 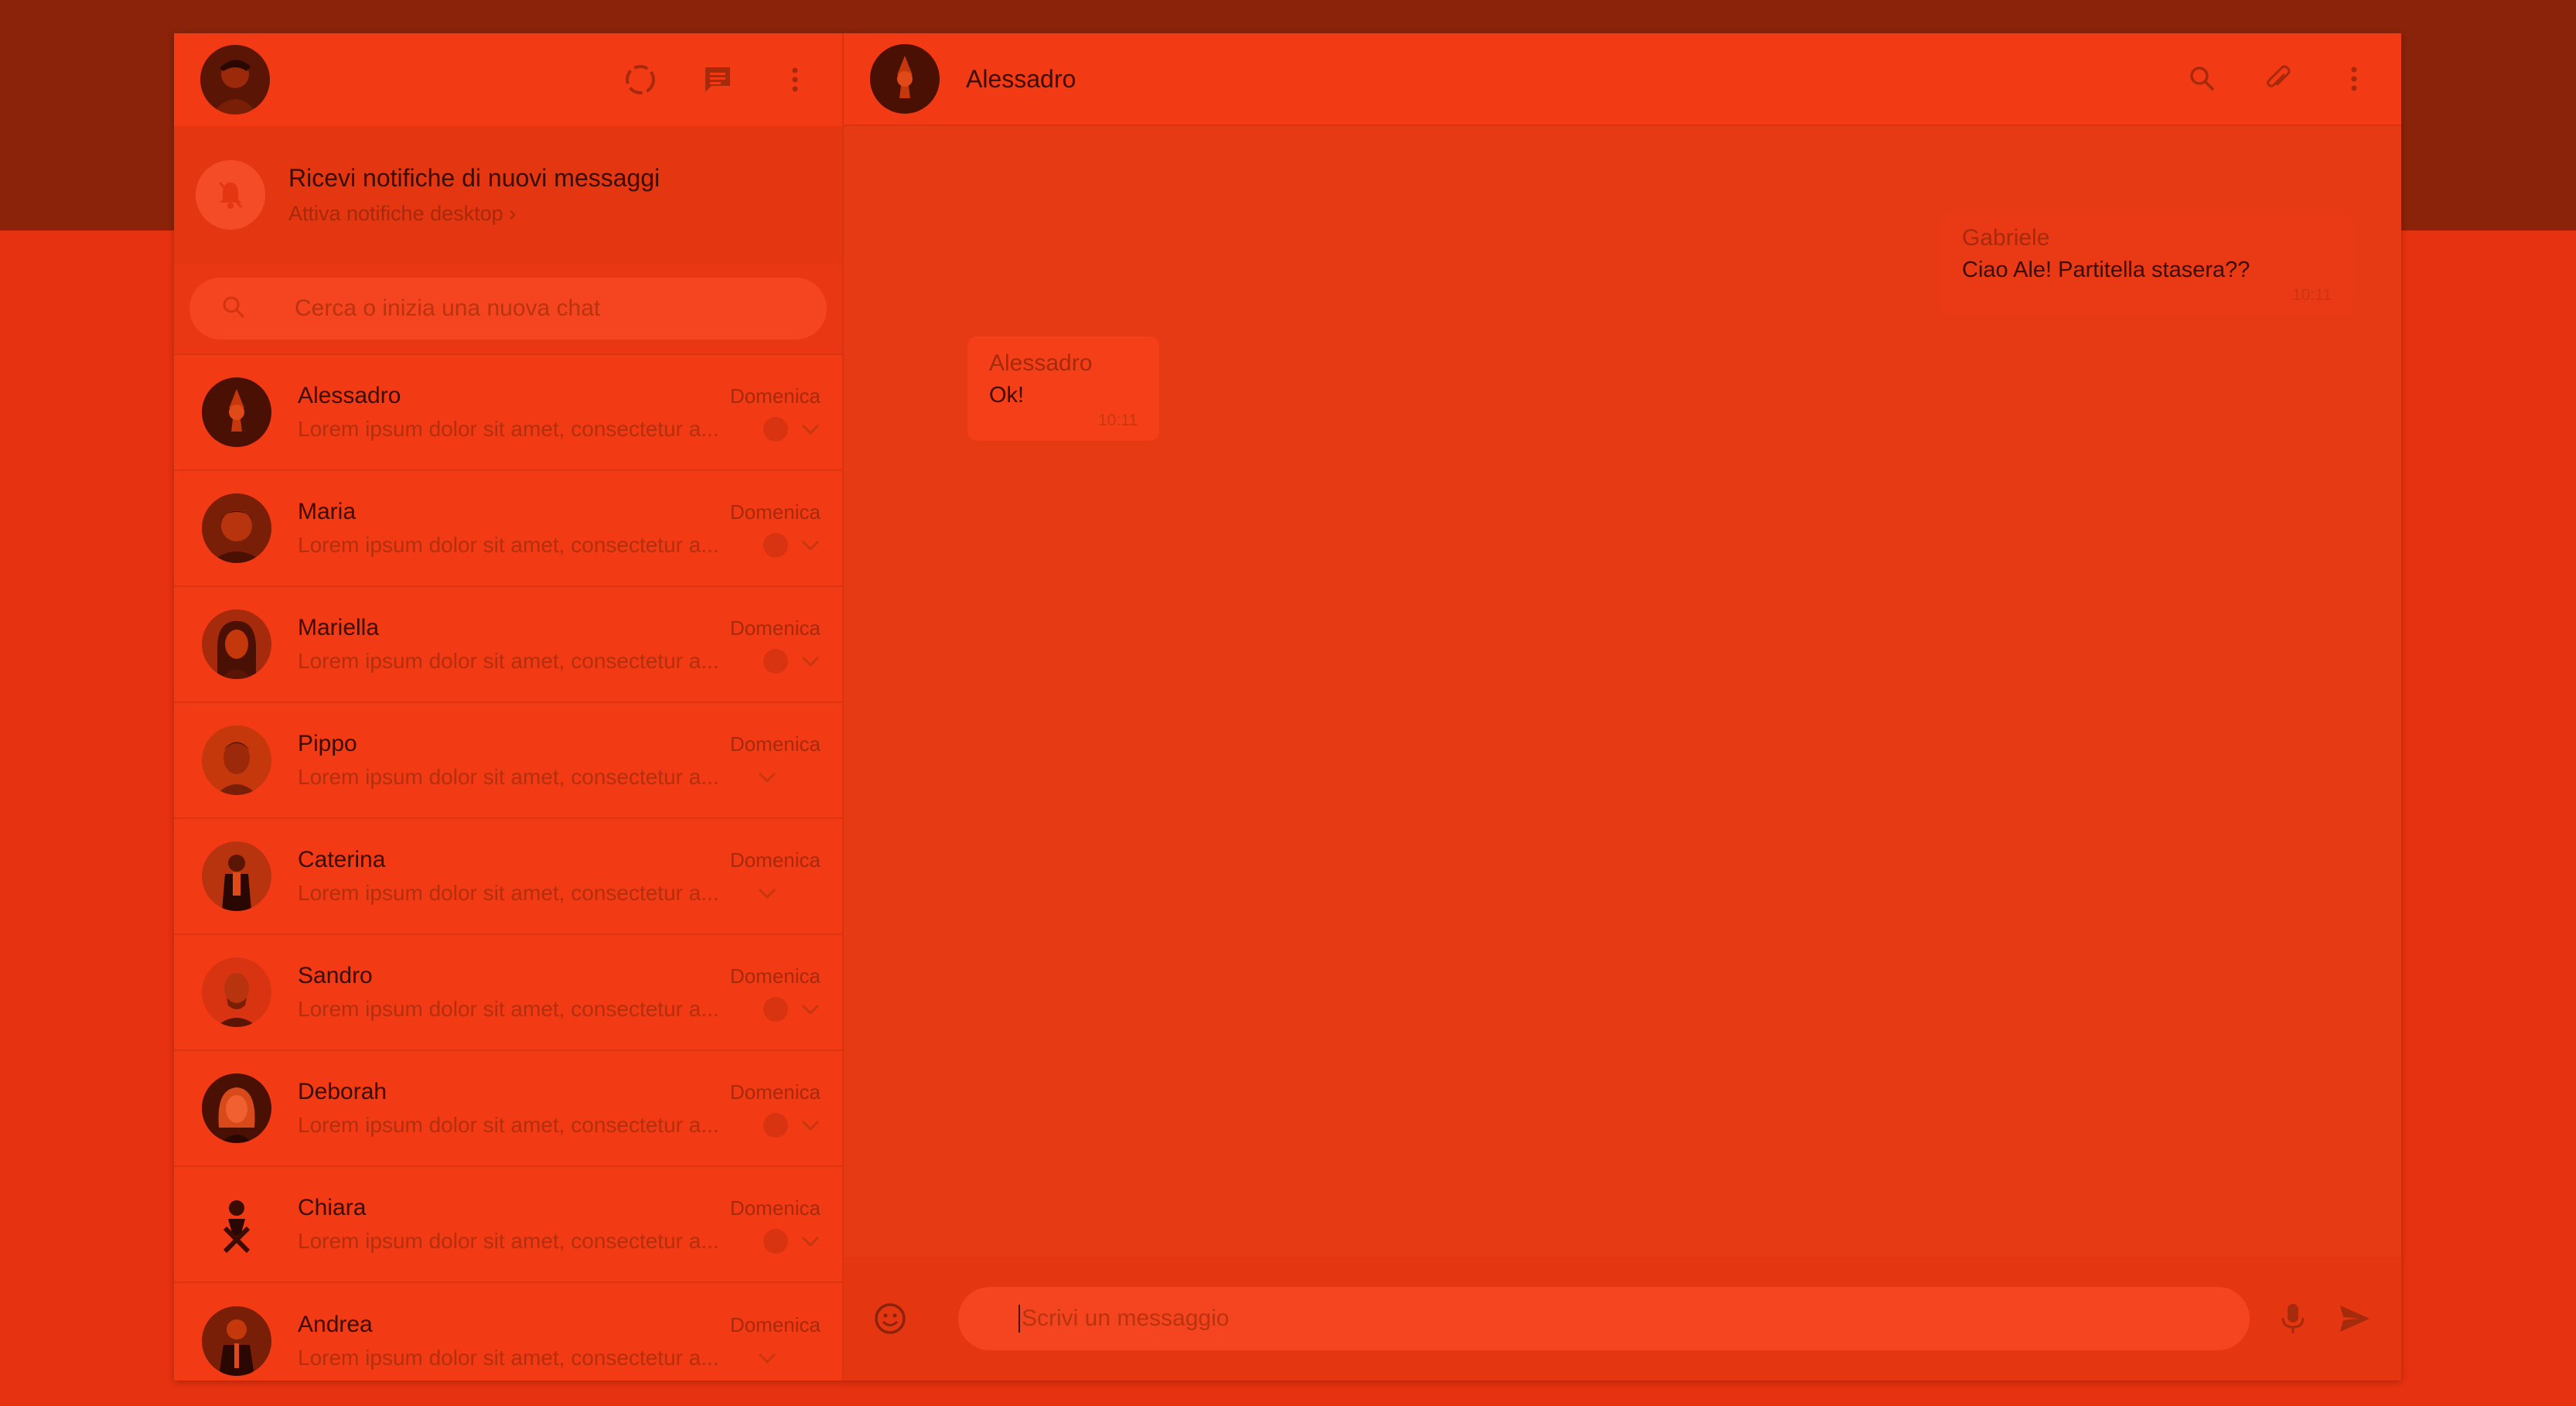 I want to click on search-bar, so click(x=508, y=309).